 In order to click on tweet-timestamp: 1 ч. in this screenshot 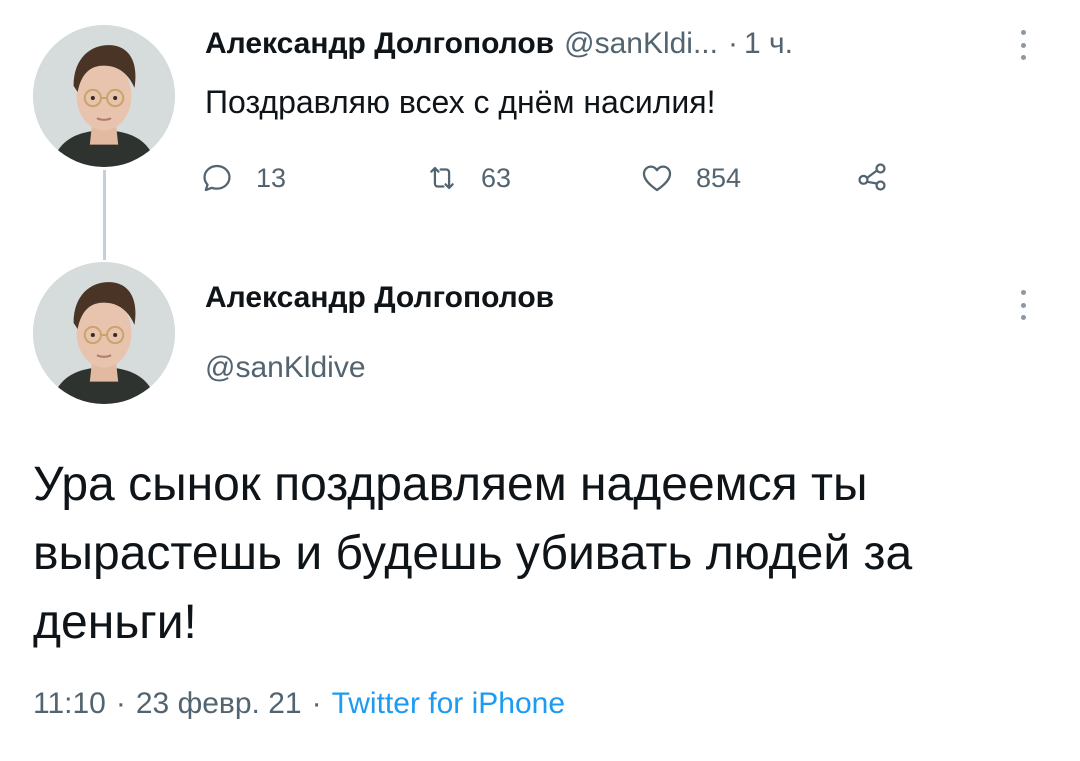, I will do `click(768, 44)`.